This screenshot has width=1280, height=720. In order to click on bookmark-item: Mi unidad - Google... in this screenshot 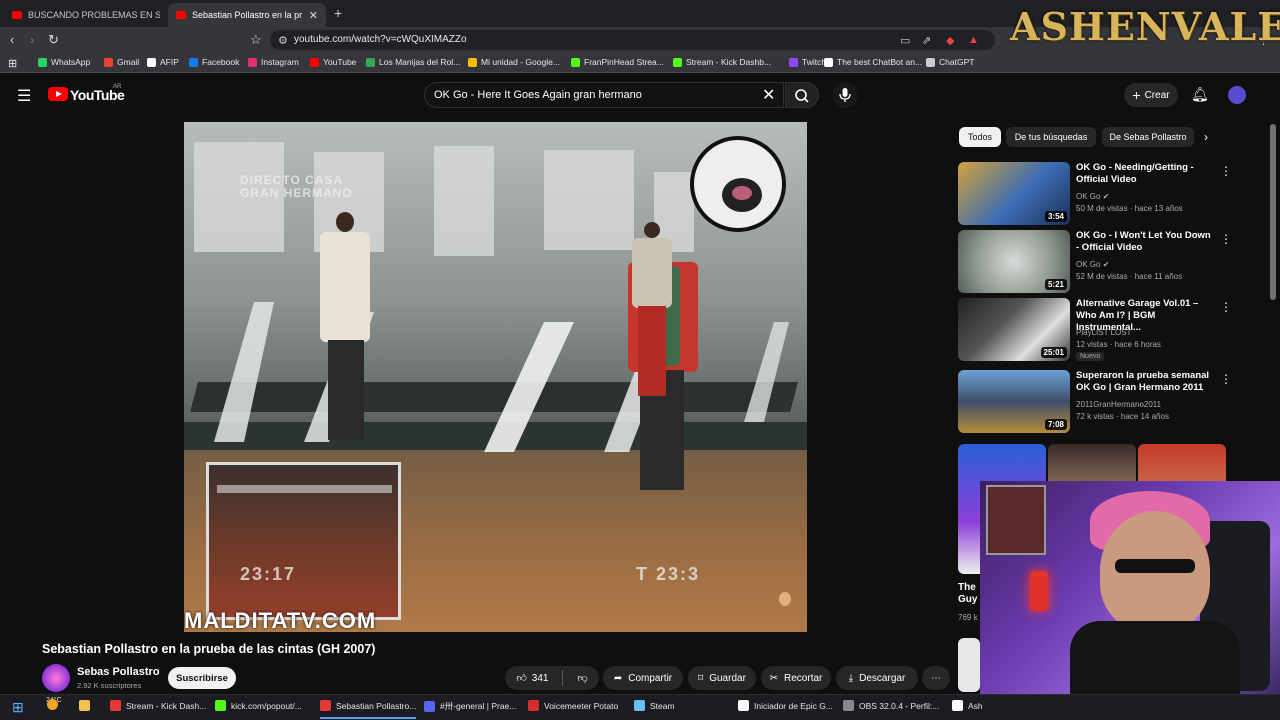, I will do `click(514, 62)`.